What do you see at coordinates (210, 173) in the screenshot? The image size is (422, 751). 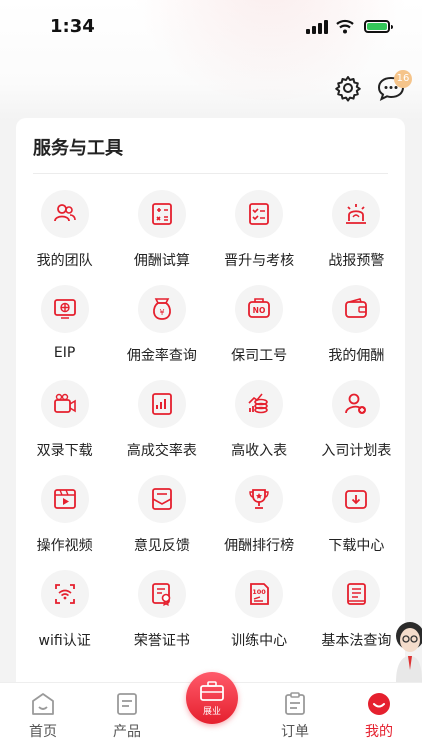 I see `divider` at bounding box center [210, 173].